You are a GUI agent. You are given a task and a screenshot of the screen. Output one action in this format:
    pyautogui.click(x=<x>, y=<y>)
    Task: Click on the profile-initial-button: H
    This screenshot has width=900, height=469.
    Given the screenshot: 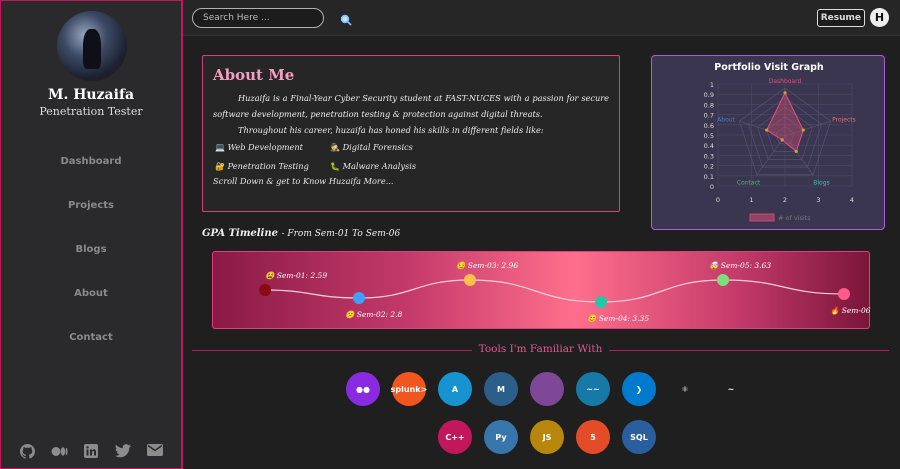 What is the action you would take?
    pyautogui.click(x=879, y=17)
    